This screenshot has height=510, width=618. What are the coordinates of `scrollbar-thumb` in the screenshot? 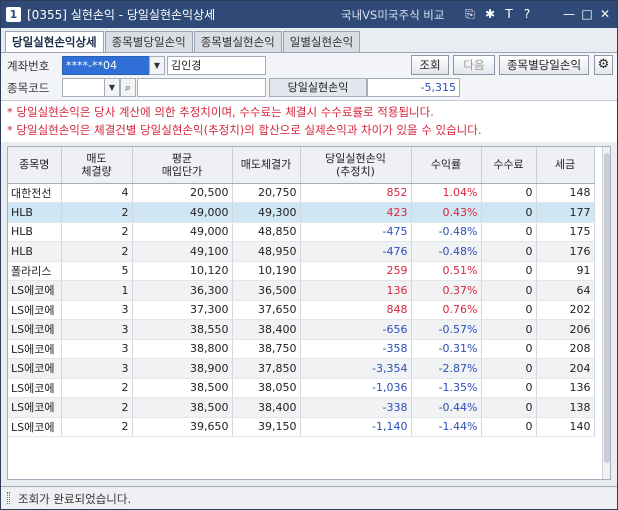 It's located at (607, 308).